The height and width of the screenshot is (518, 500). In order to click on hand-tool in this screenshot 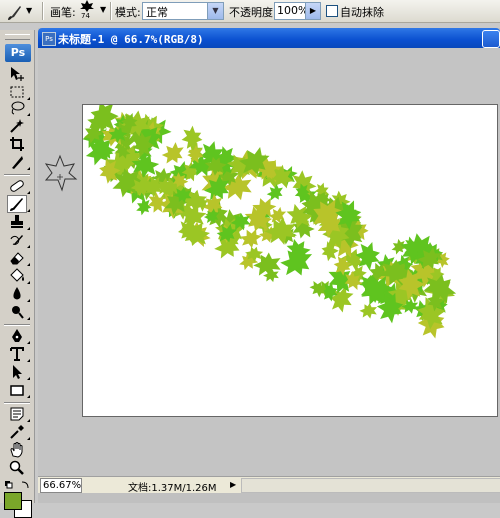, I will do `click(17, 450)`.